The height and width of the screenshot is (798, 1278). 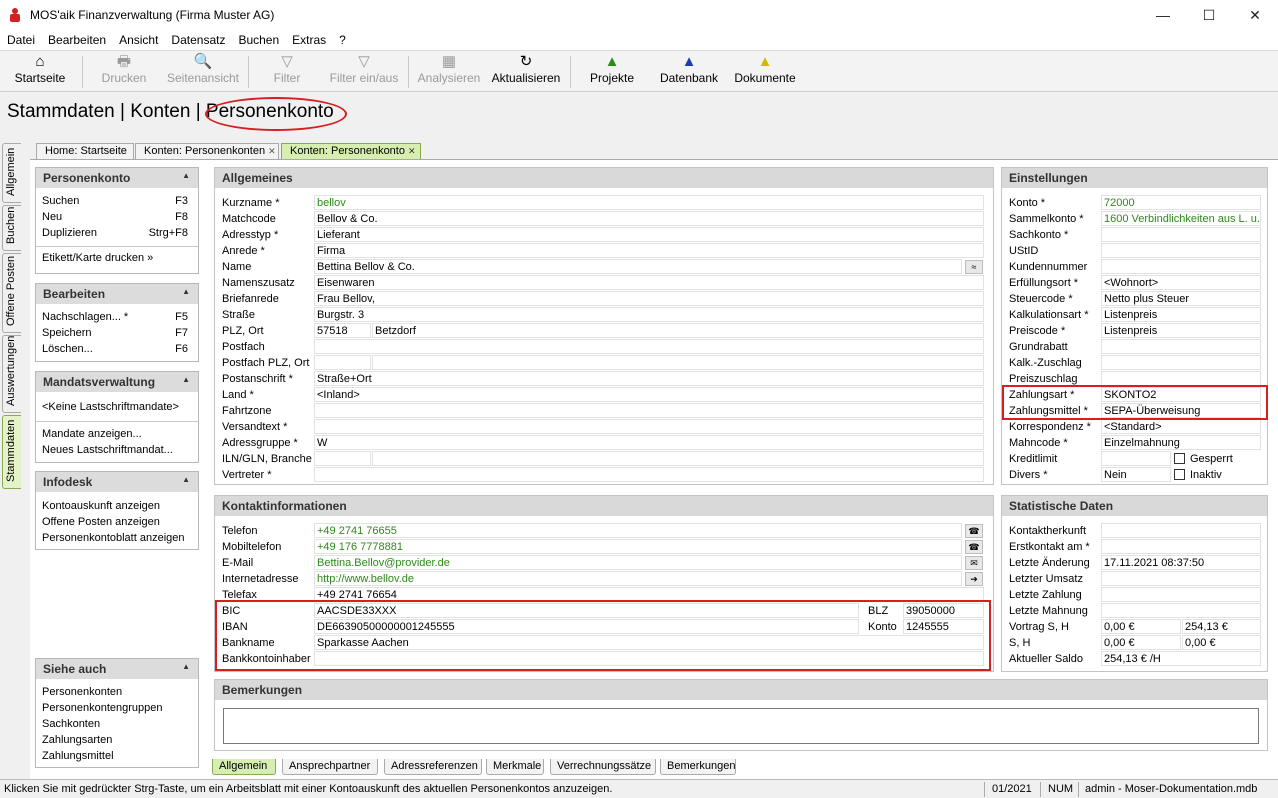 I want to click on field-value: bellov, so click(x=649, y=202).